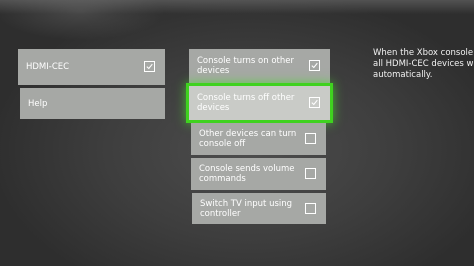  I want to click on screen-glare, so click(237, 7).